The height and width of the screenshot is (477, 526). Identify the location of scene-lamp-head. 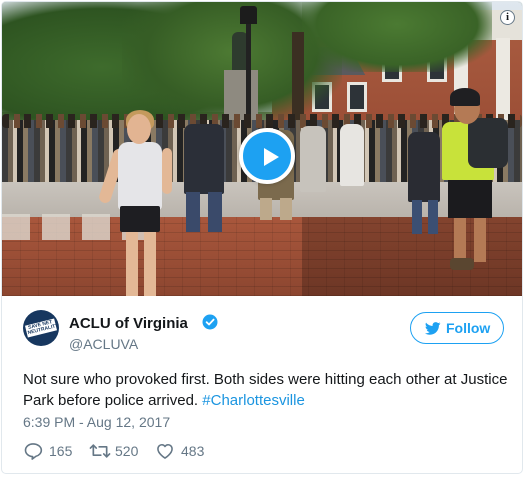
(248, 15).